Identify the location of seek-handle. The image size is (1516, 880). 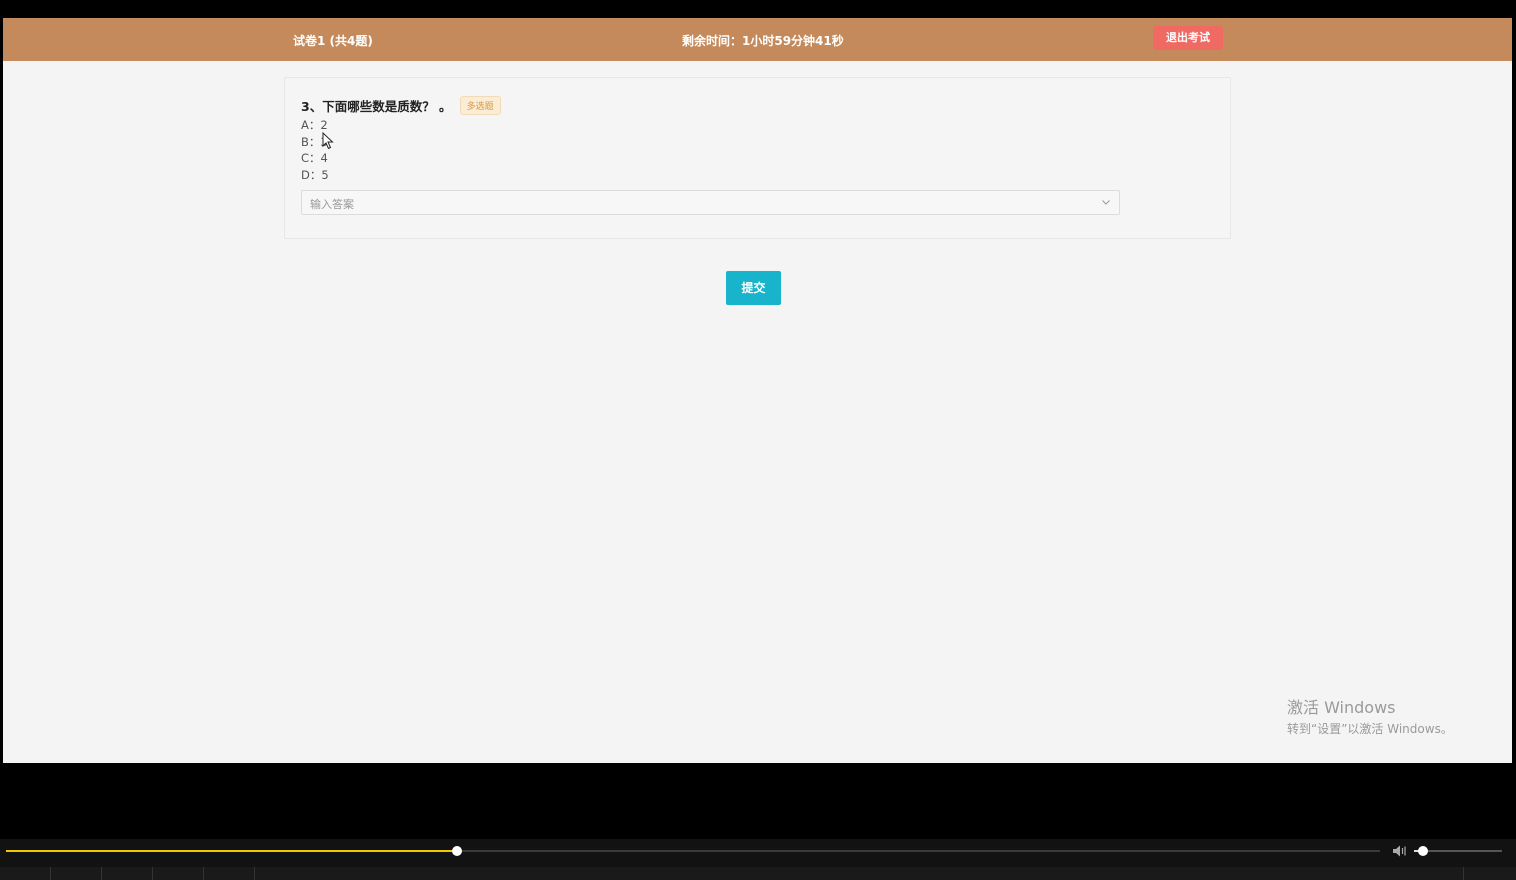
(456, 851).